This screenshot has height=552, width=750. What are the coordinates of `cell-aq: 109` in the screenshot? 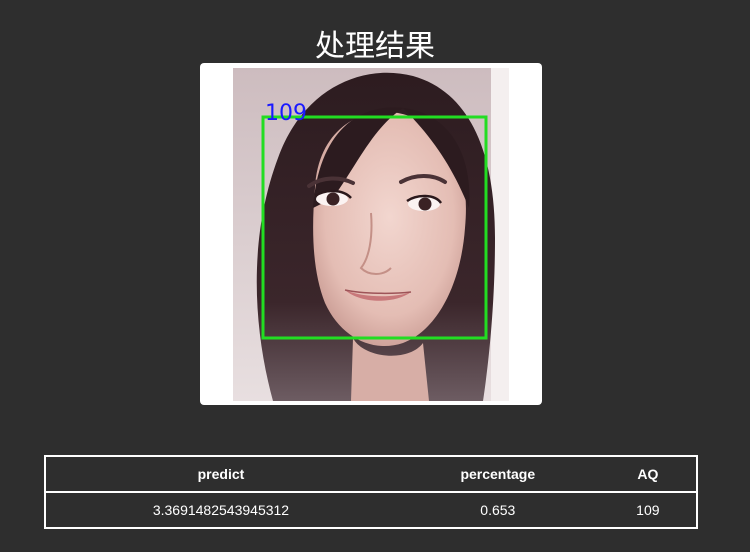 It's located at (648, 510).